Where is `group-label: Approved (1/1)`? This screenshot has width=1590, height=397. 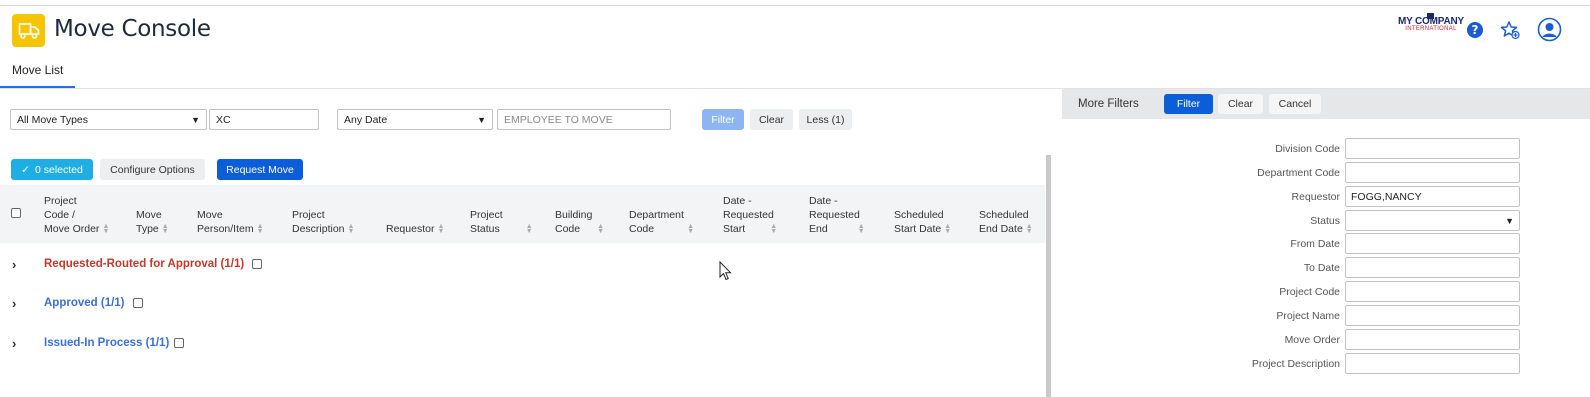 group-label: Approved (1/1) is located at coordinates (84, 303).